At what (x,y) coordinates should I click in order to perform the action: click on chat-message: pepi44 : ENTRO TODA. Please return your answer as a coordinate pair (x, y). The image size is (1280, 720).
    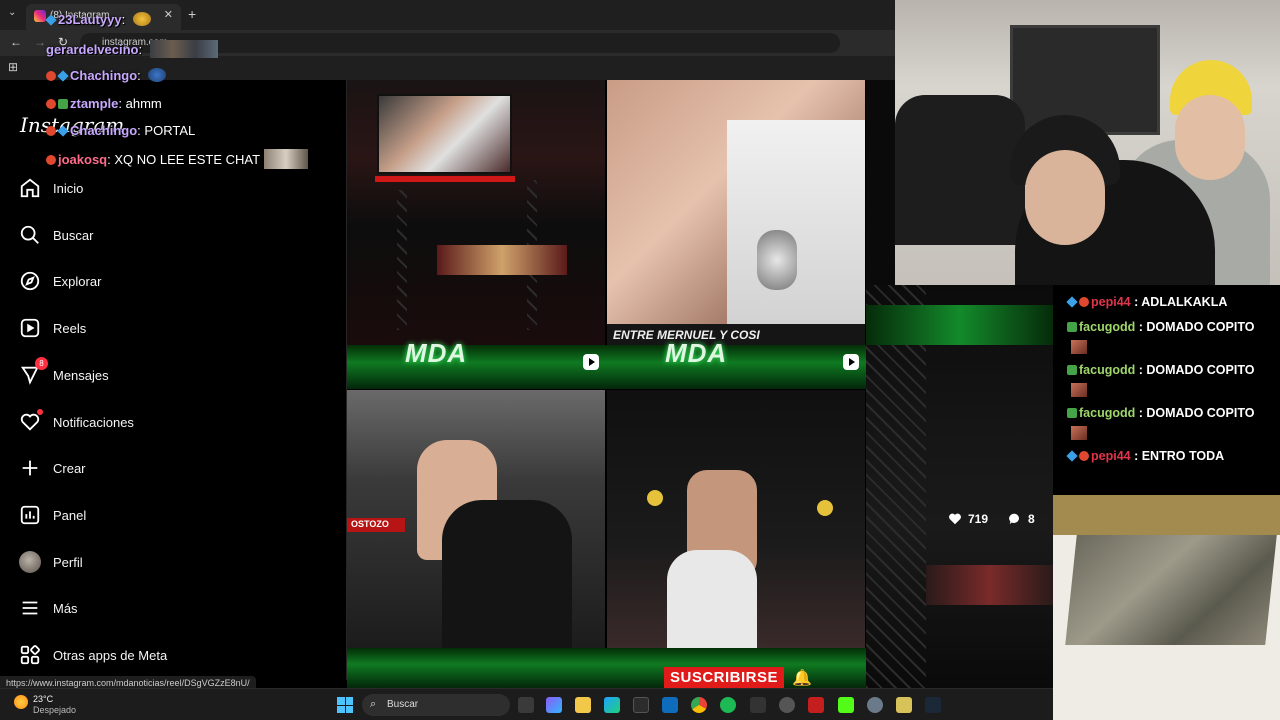
    Looking at the image, I should click on (1145, 456).